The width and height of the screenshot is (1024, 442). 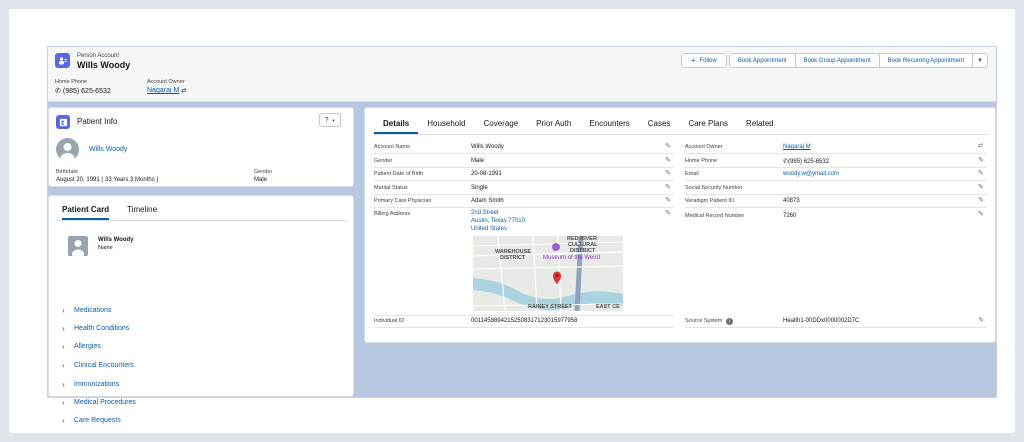 What do you see at coordinates (263, 172) in the screenshot?
I see `gender-label: Gender` at bounding box center [263, 172].